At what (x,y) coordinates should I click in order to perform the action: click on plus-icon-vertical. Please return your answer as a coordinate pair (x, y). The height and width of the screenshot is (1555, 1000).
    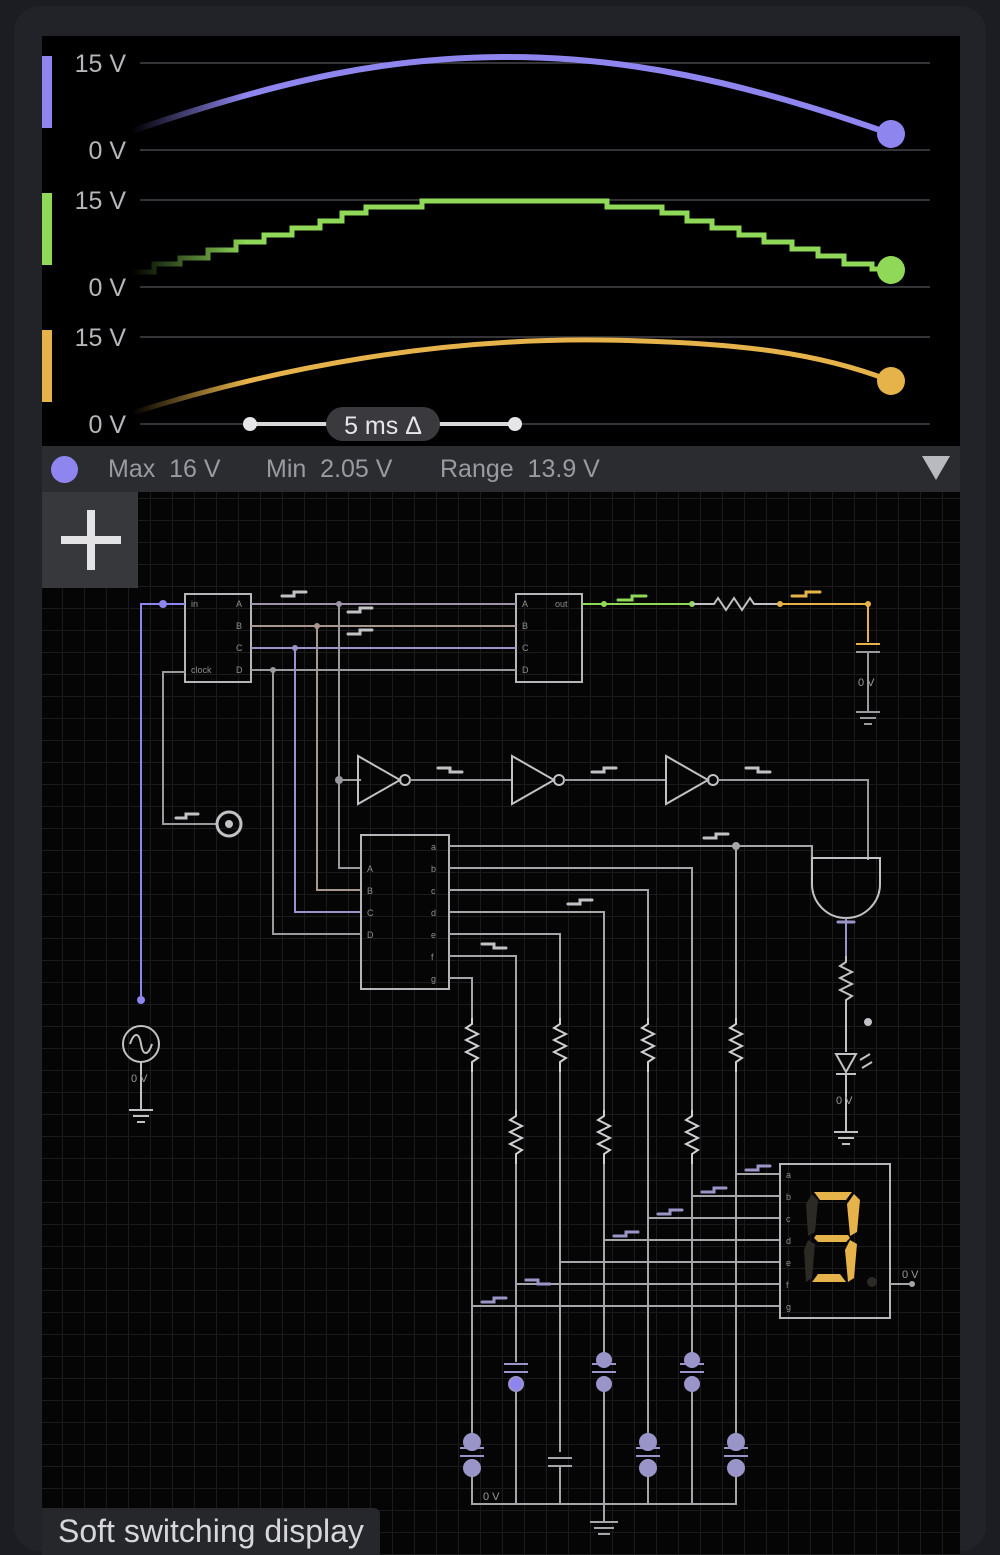
    Looking at the image, I should click on (91, 540).